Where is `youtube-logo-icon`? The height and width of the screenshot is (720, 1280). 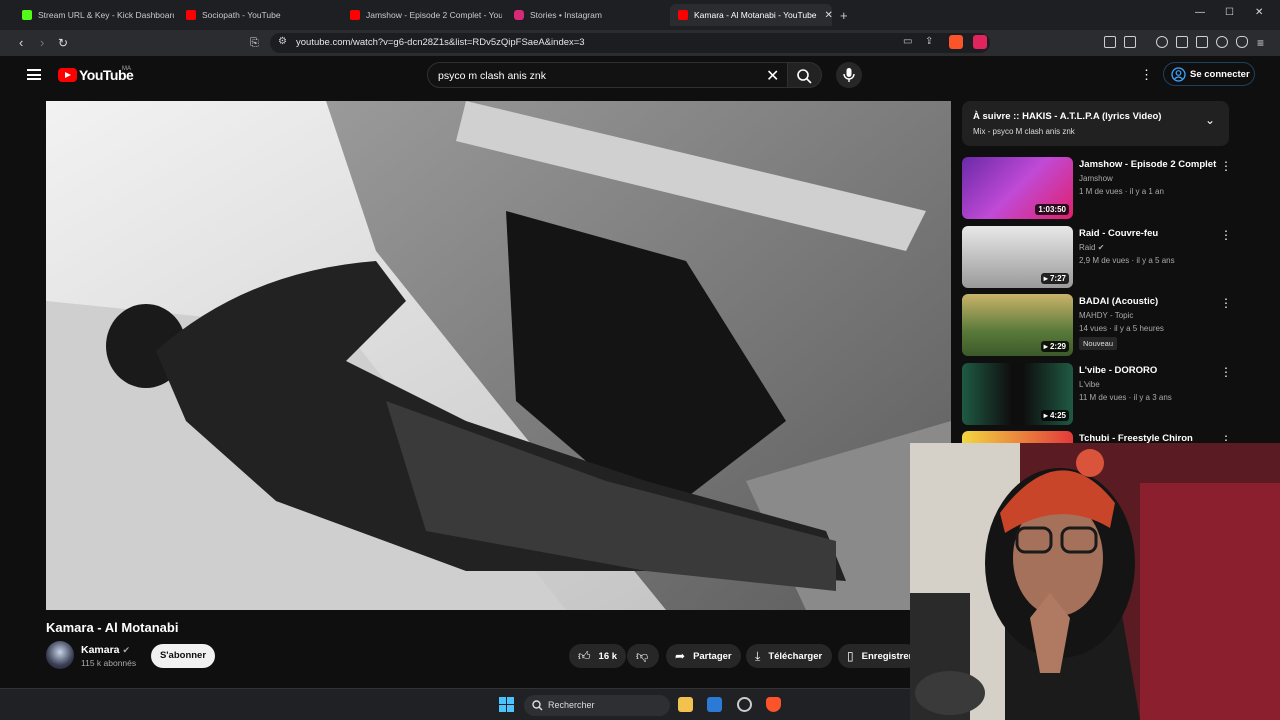
youtube-logo-icon is located at coordinates (67, 75).